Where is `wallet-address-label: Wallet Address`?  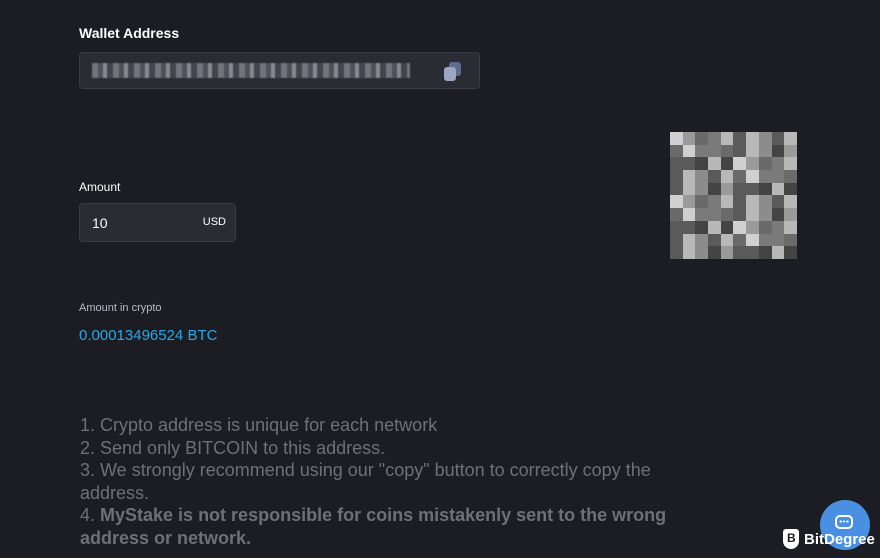
wallet-address-label: Wallet Address is located at coordinates (129, 33).